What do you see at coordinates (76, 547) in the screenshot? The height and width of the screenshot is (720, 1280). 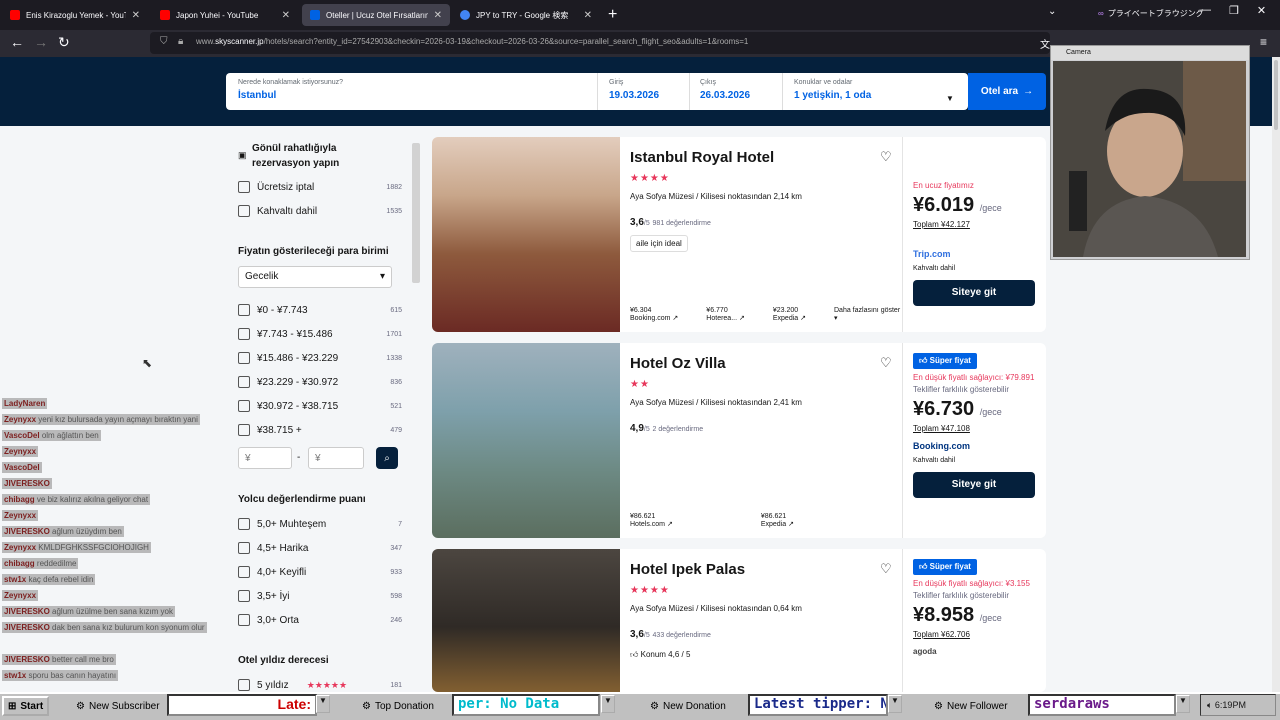 I see `chat-message: Zeynyxx KMLDFGHKSSFGCIOHOJIGH` at bounding box center [76, 547].